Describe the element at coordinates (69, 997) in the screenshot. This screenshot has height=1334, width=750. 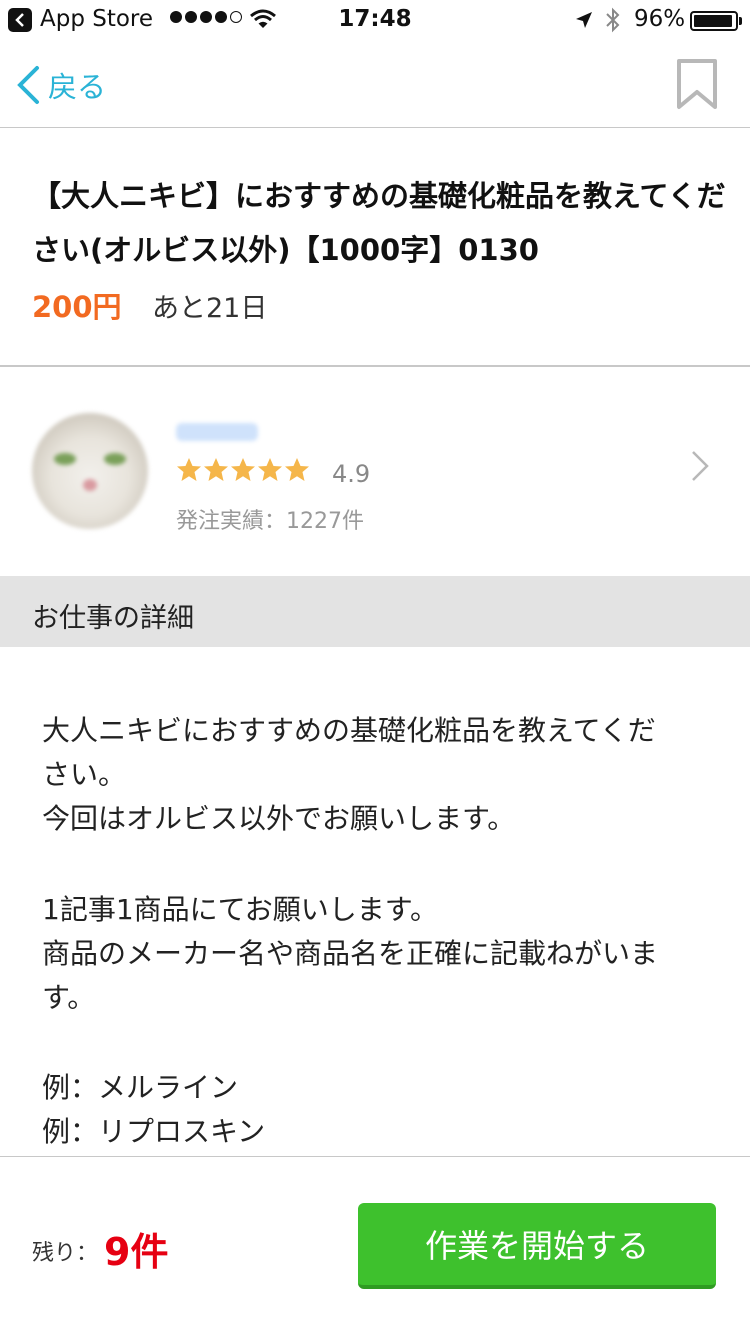
I see `description-line: す。` at that location.